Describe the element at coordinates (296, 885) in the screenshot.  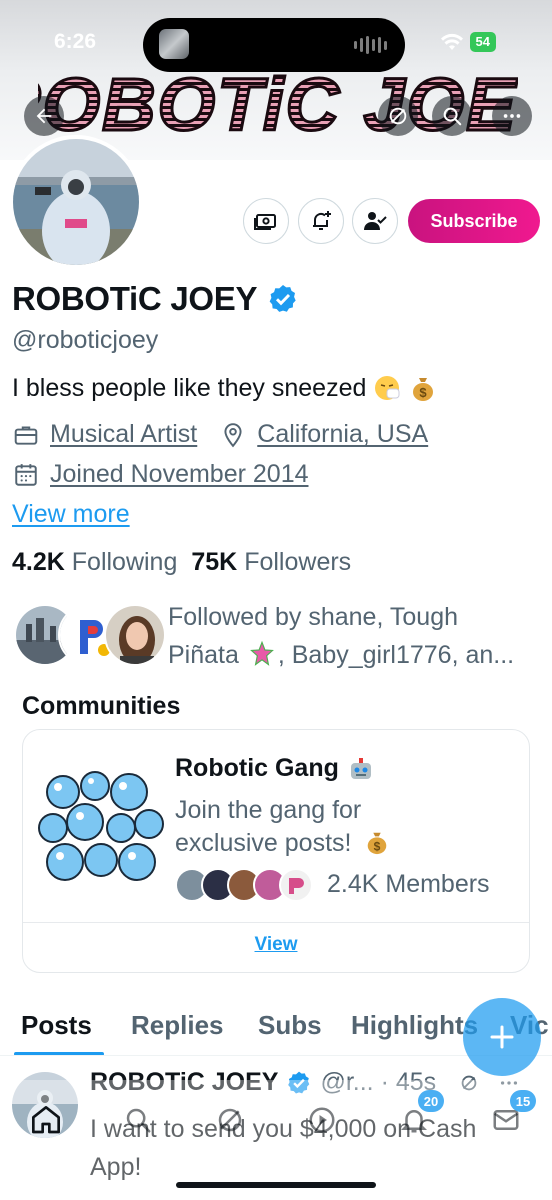
I see `member-avatar` at that location.